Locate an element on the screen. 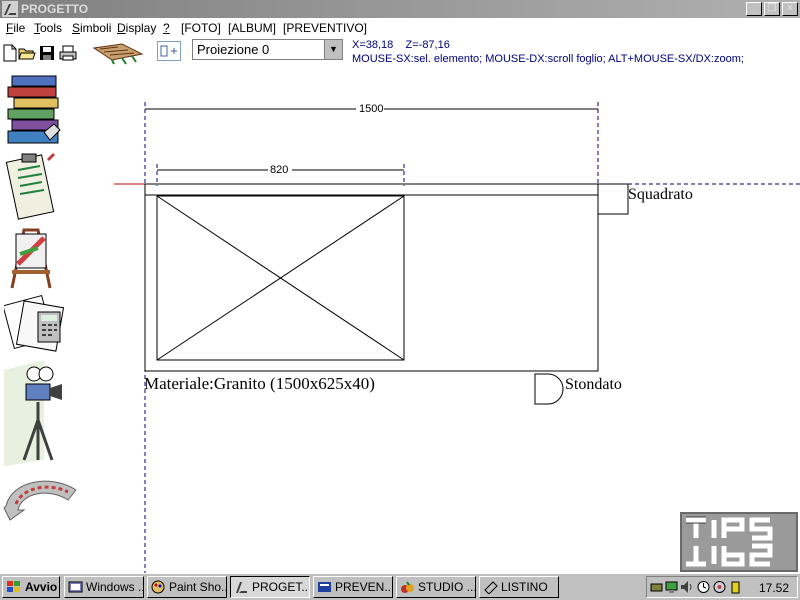 This screenshot has width=800, height=600. task-listino: LISTINO is located at coordinates (519, 587).